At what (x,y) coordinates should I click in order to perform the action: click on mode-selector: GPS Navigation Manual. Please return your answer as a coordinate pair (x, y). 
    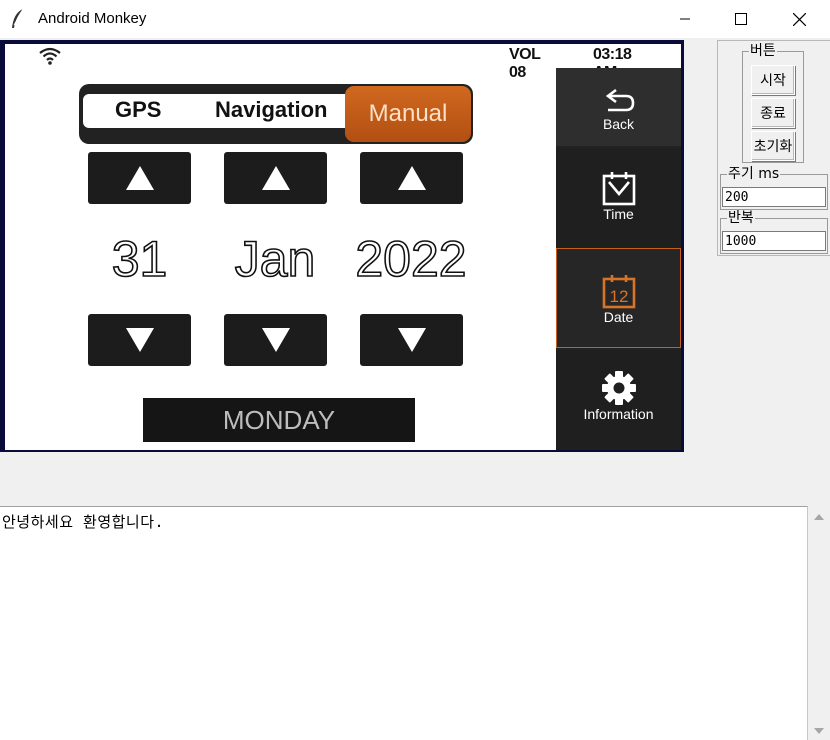
    Looking at the image, I should click on (276, 114).